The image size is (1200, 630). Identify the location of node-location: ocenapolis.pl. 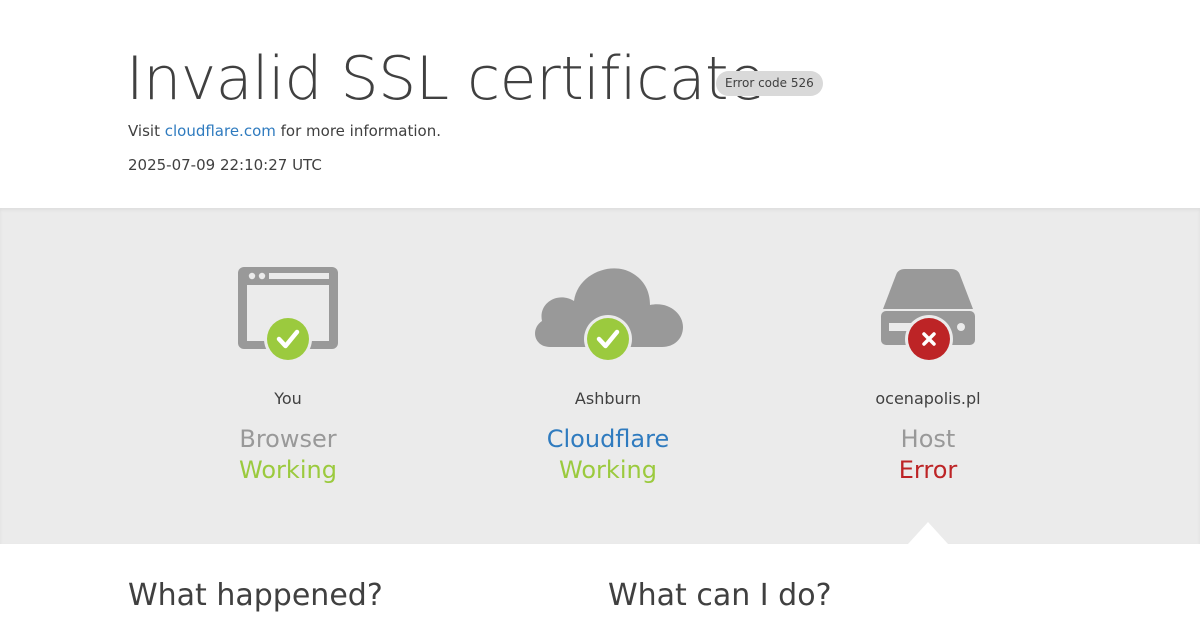
(928, 398).